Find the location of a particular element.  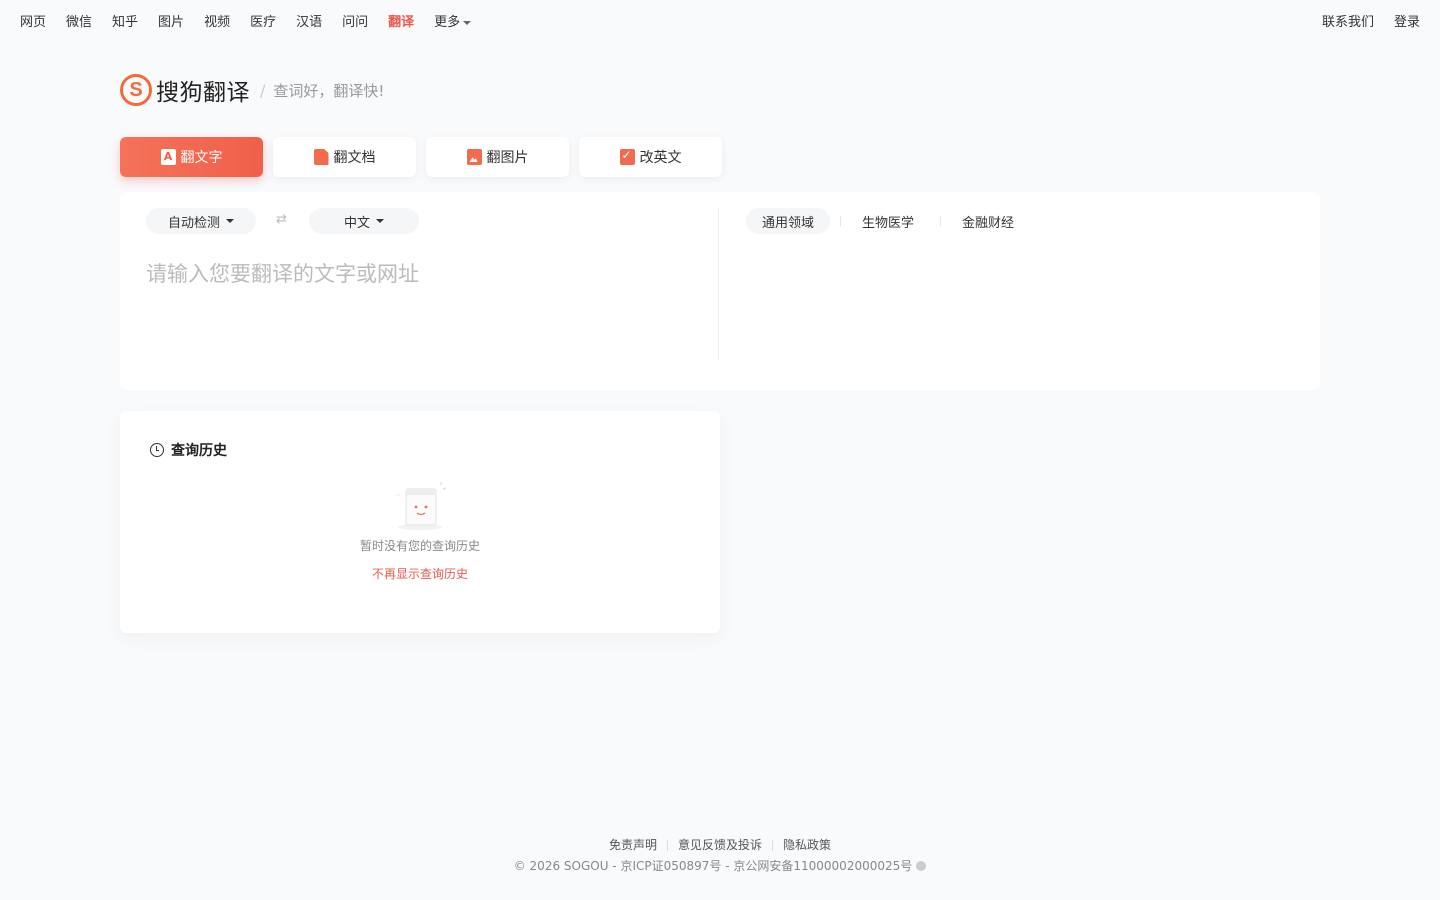

user-nav: 联系我们 登录 is located at coordinates (1361, 23).